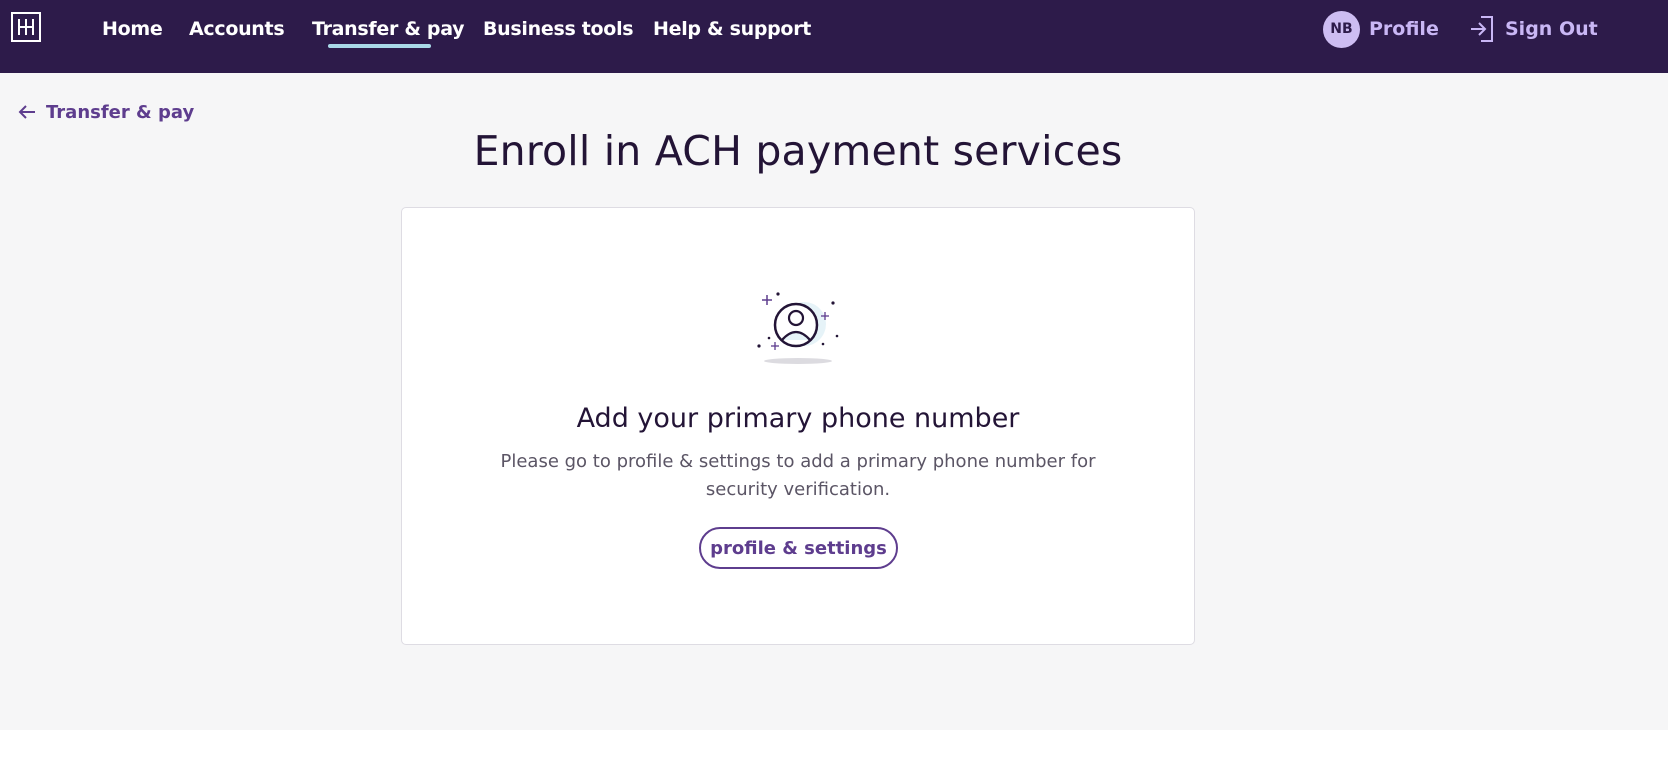 The width and height of the screenshot is (1668, 763). What do you see at coordinates (1404, 29) in the screenshot?
I see `profile-link: Profile` at bounding box center [1404, 29].